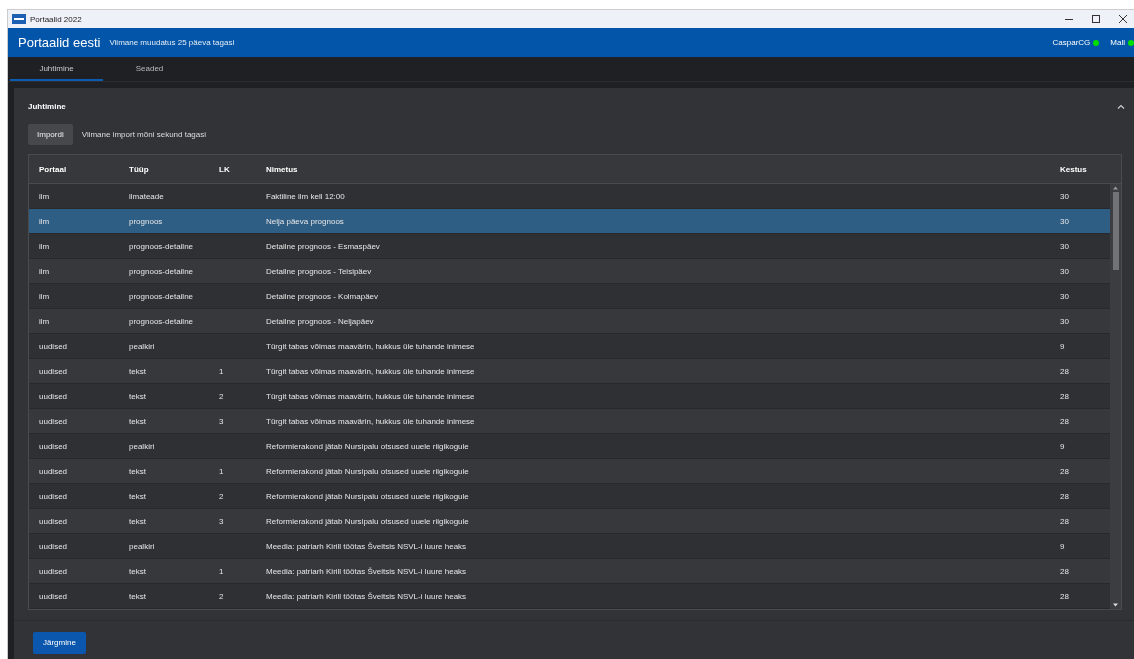  What do you see at coordinates (53, 169) in the screenshot?
I see `column-header: Portaal` at bounding box center [53, 169].